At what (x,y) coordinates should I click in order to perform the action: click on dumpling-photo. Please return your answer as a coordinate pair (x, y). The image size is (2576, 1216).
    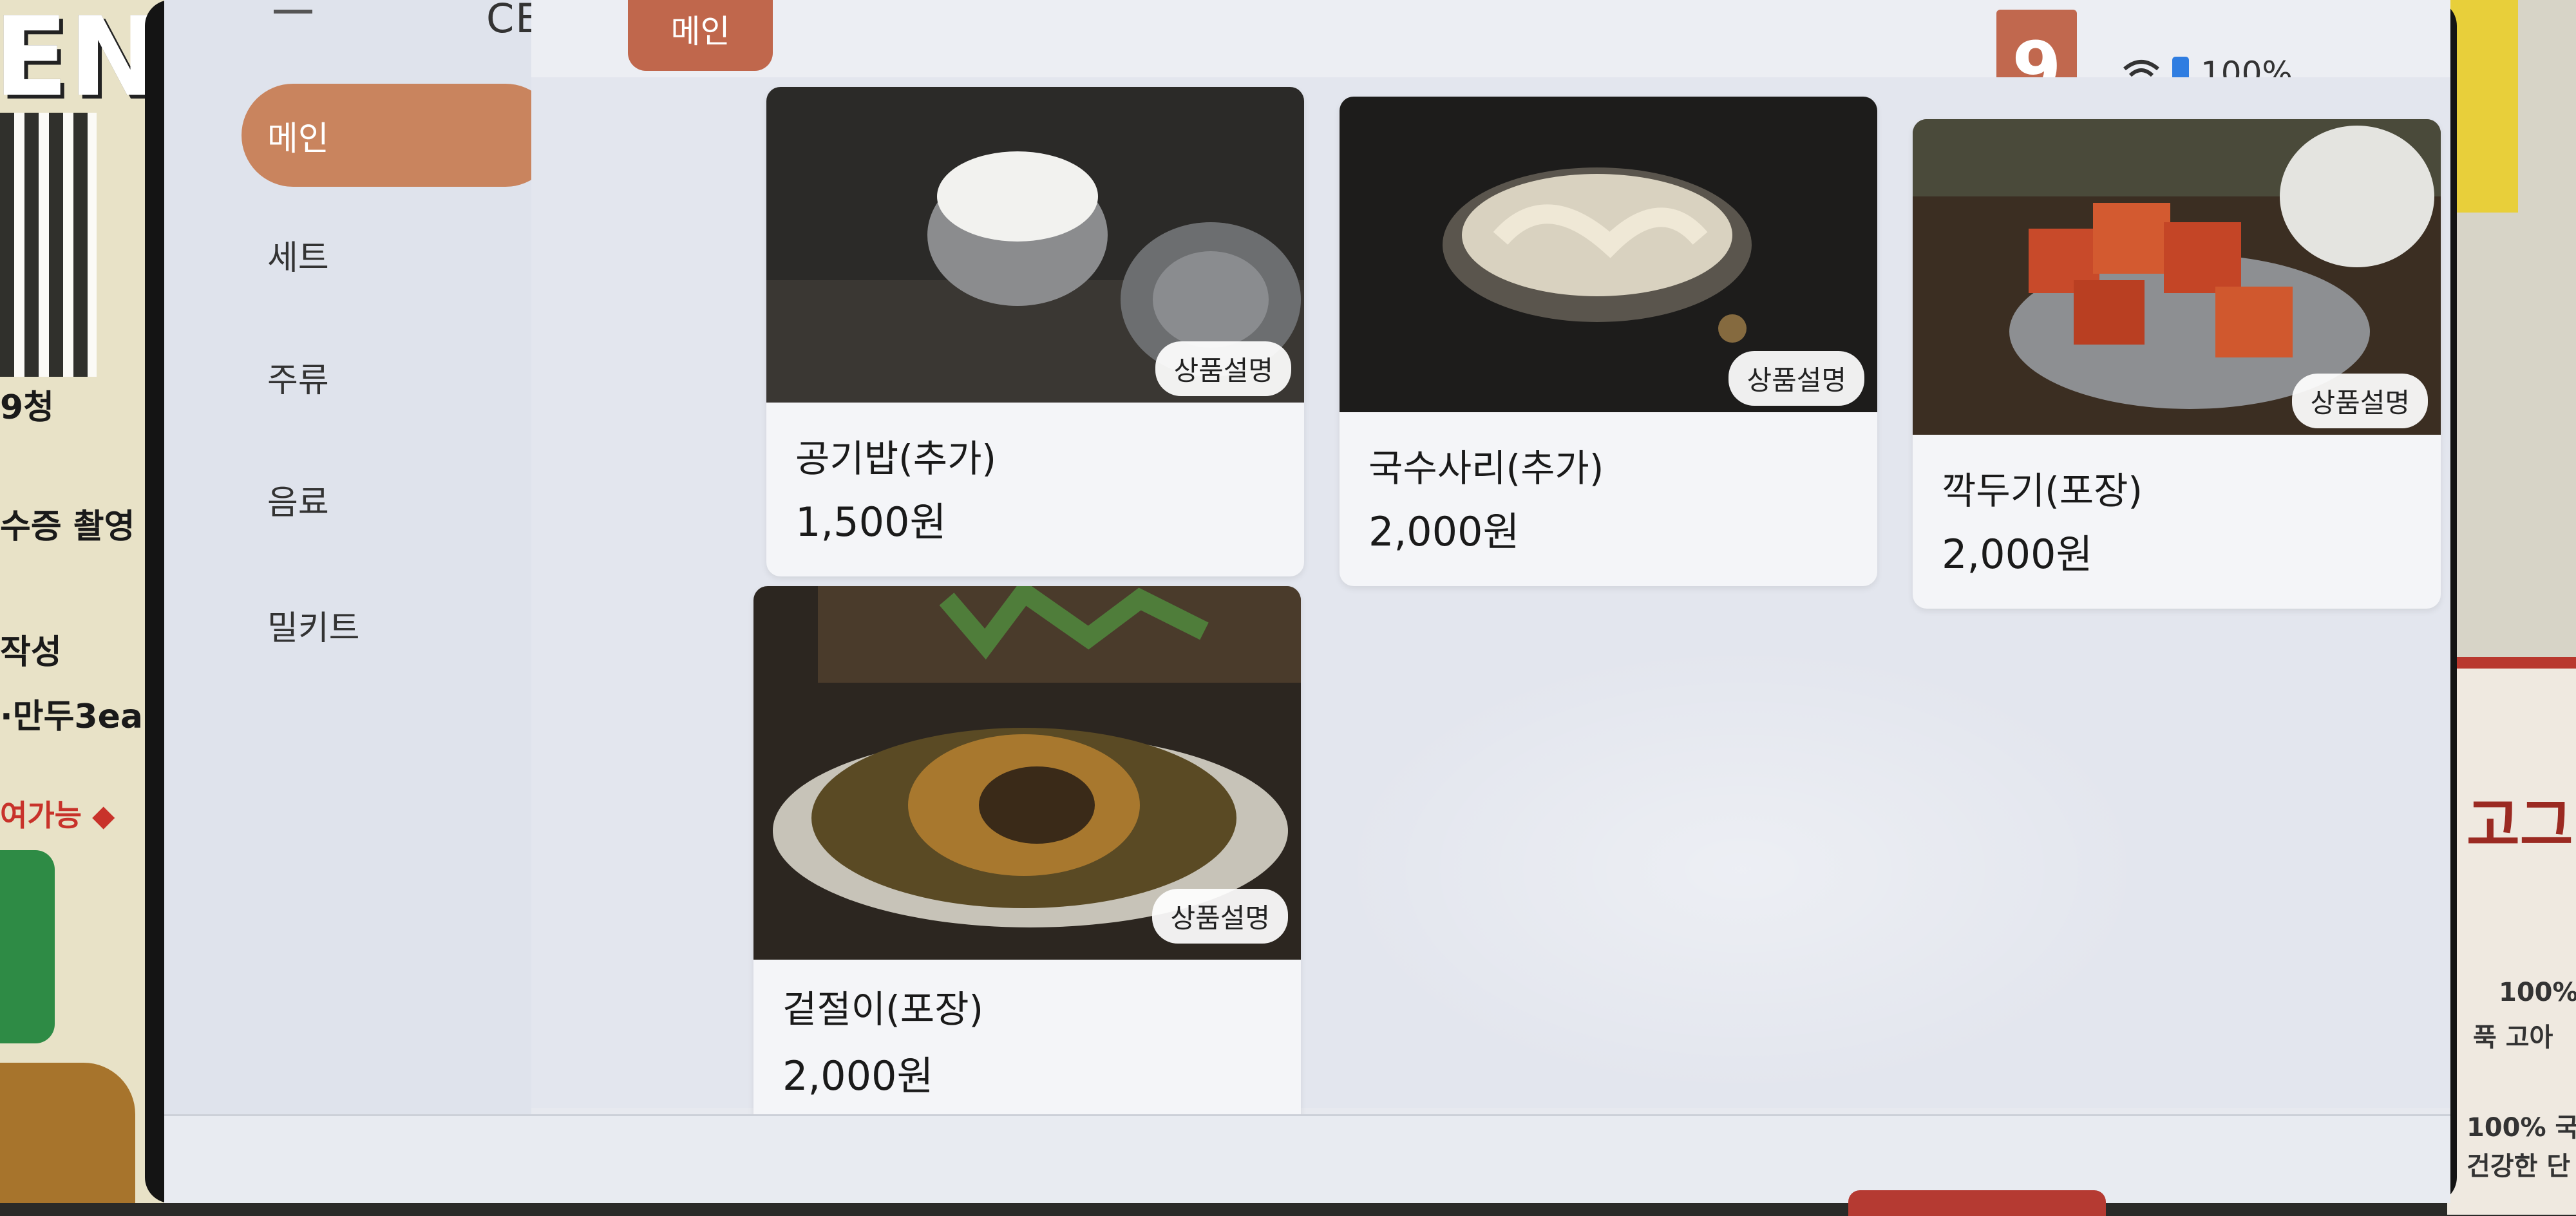
    Looking at the image, I should click on (67, 1133).